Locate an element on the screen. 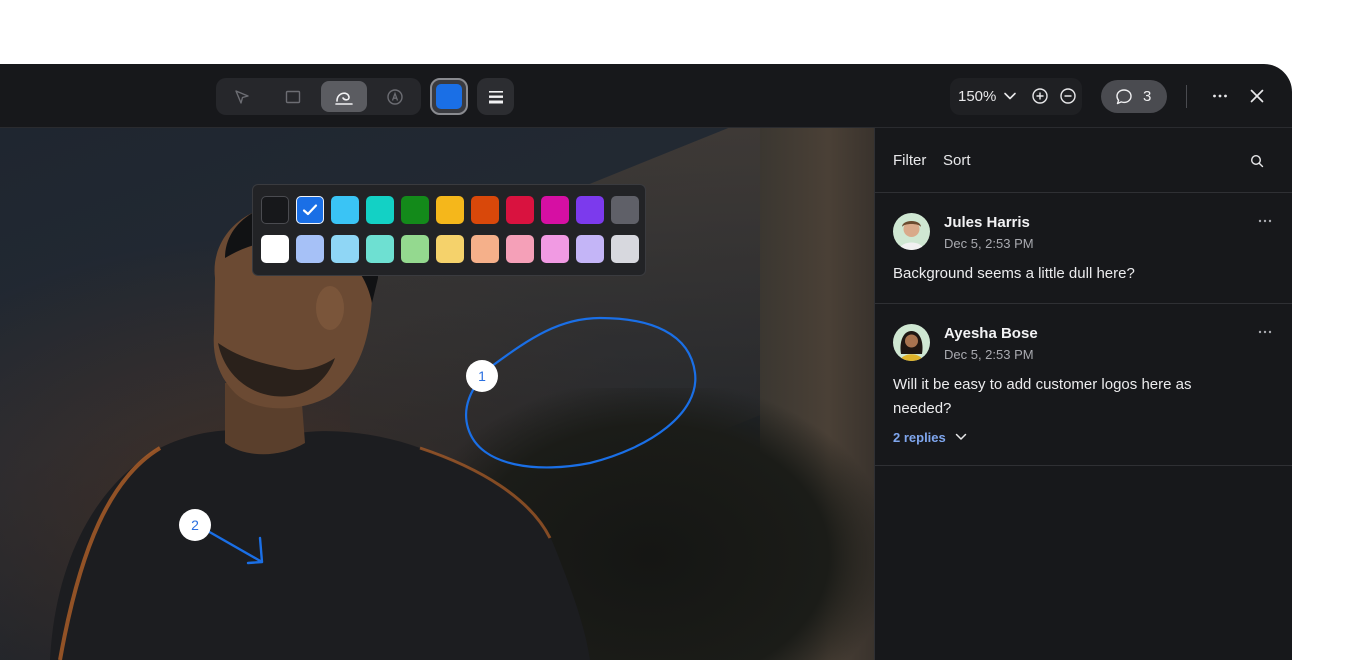 Image resolution: width=1356 pixels, height=660 pixels. rectangle-tool-button is located at coordinates (293, 96).